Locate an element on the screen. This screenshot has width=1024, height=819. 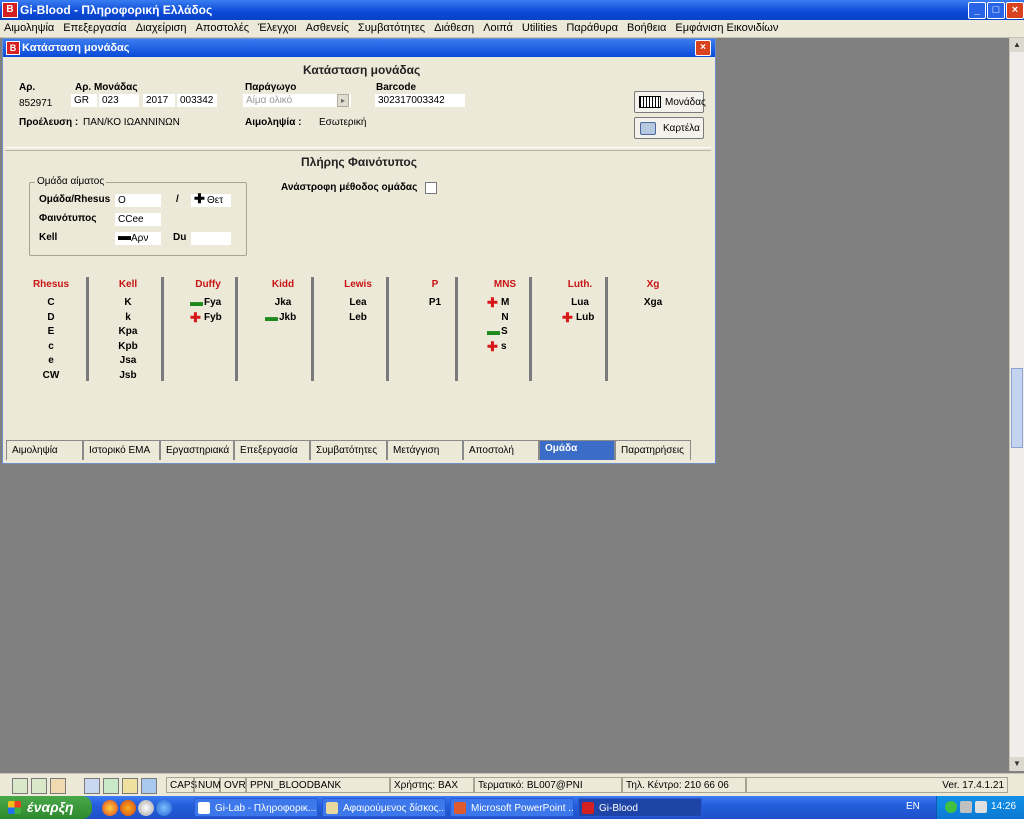
unit-country-field: GR is located at coordinates (84, 100).